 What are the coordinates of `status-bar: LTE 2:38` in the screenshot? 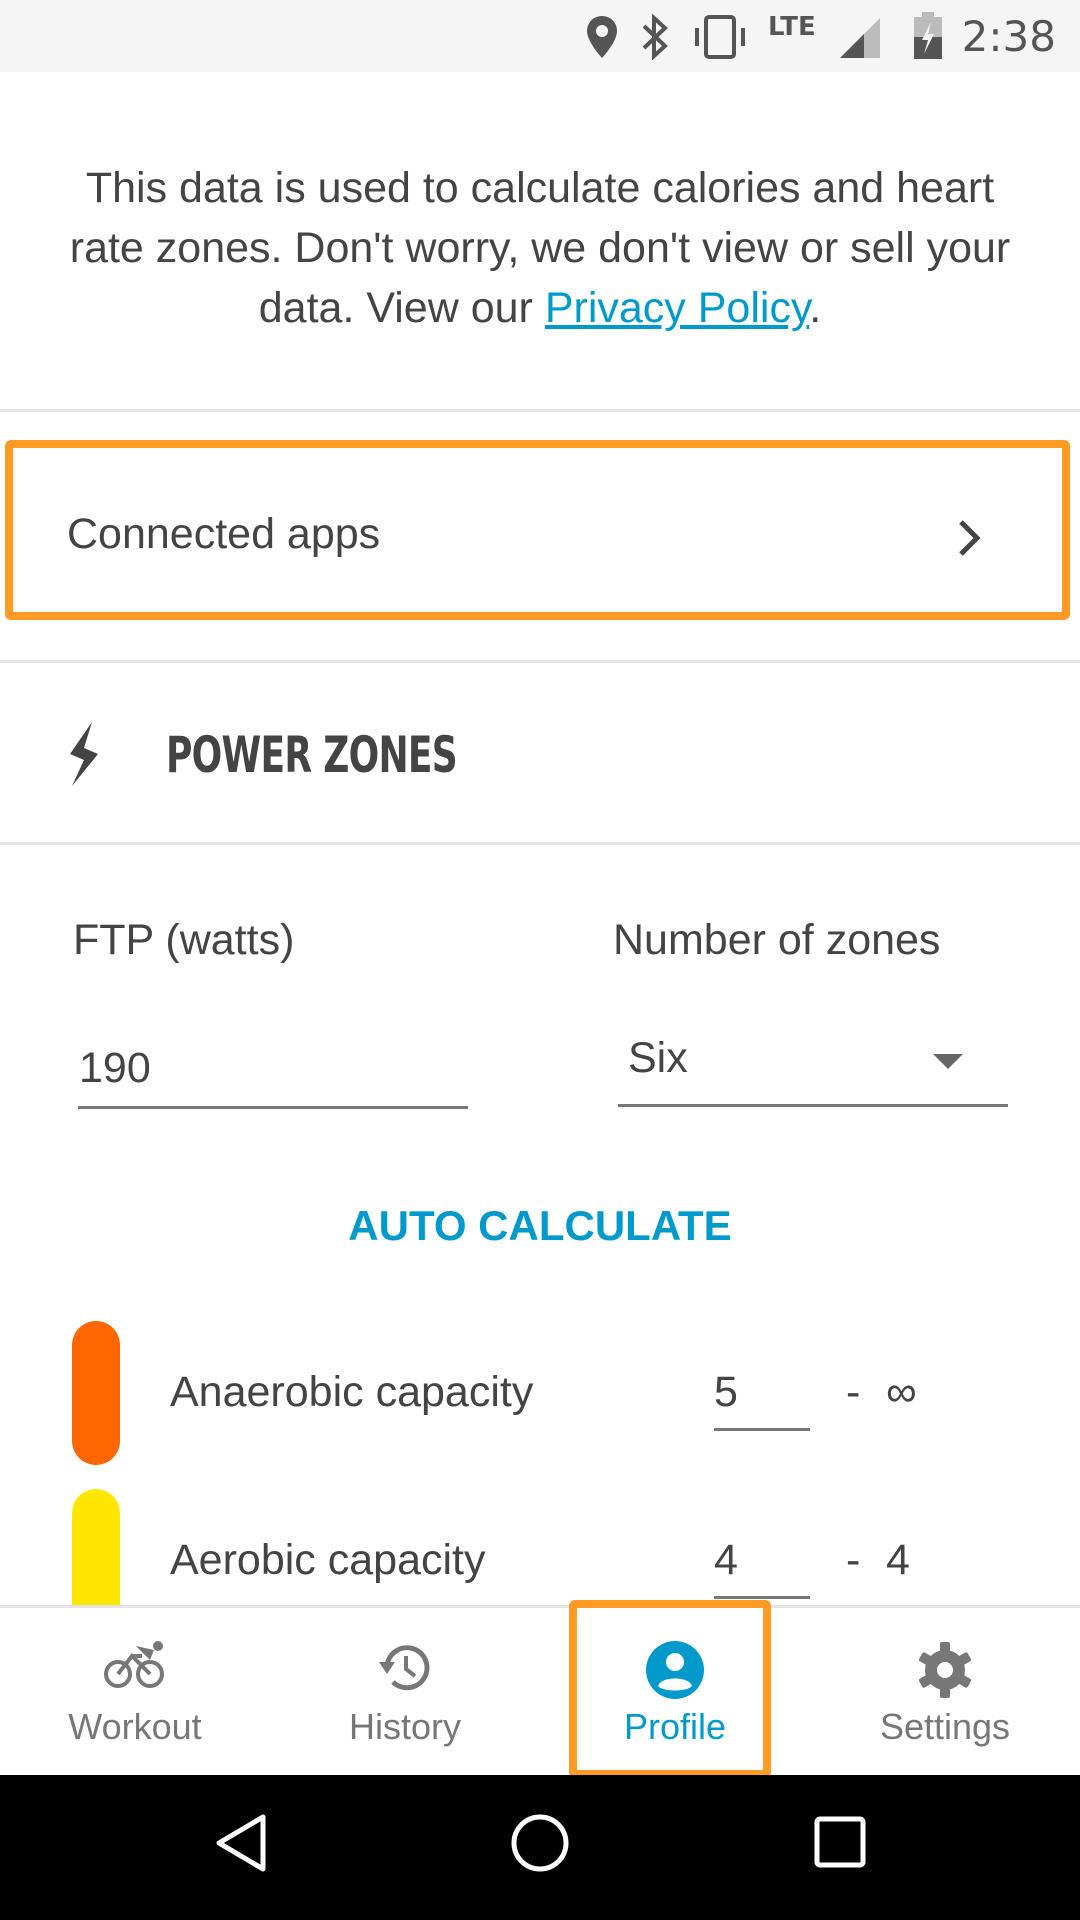 It's located at (540, 36).